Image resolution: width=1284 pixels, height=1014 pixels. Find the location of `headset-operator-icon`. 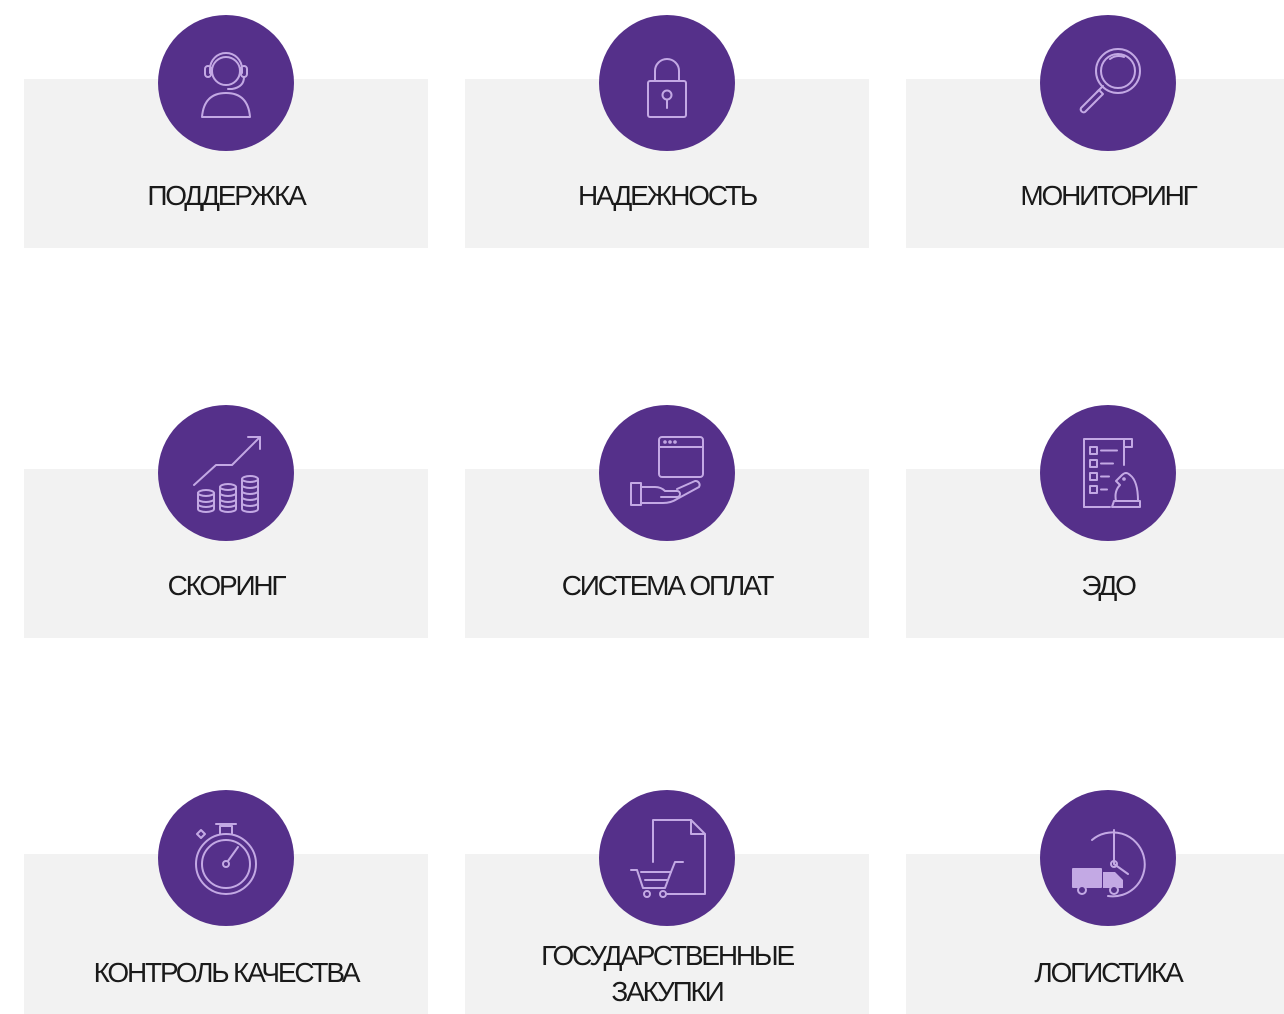

headset-operator-icon is located at coordinates (226, 85).